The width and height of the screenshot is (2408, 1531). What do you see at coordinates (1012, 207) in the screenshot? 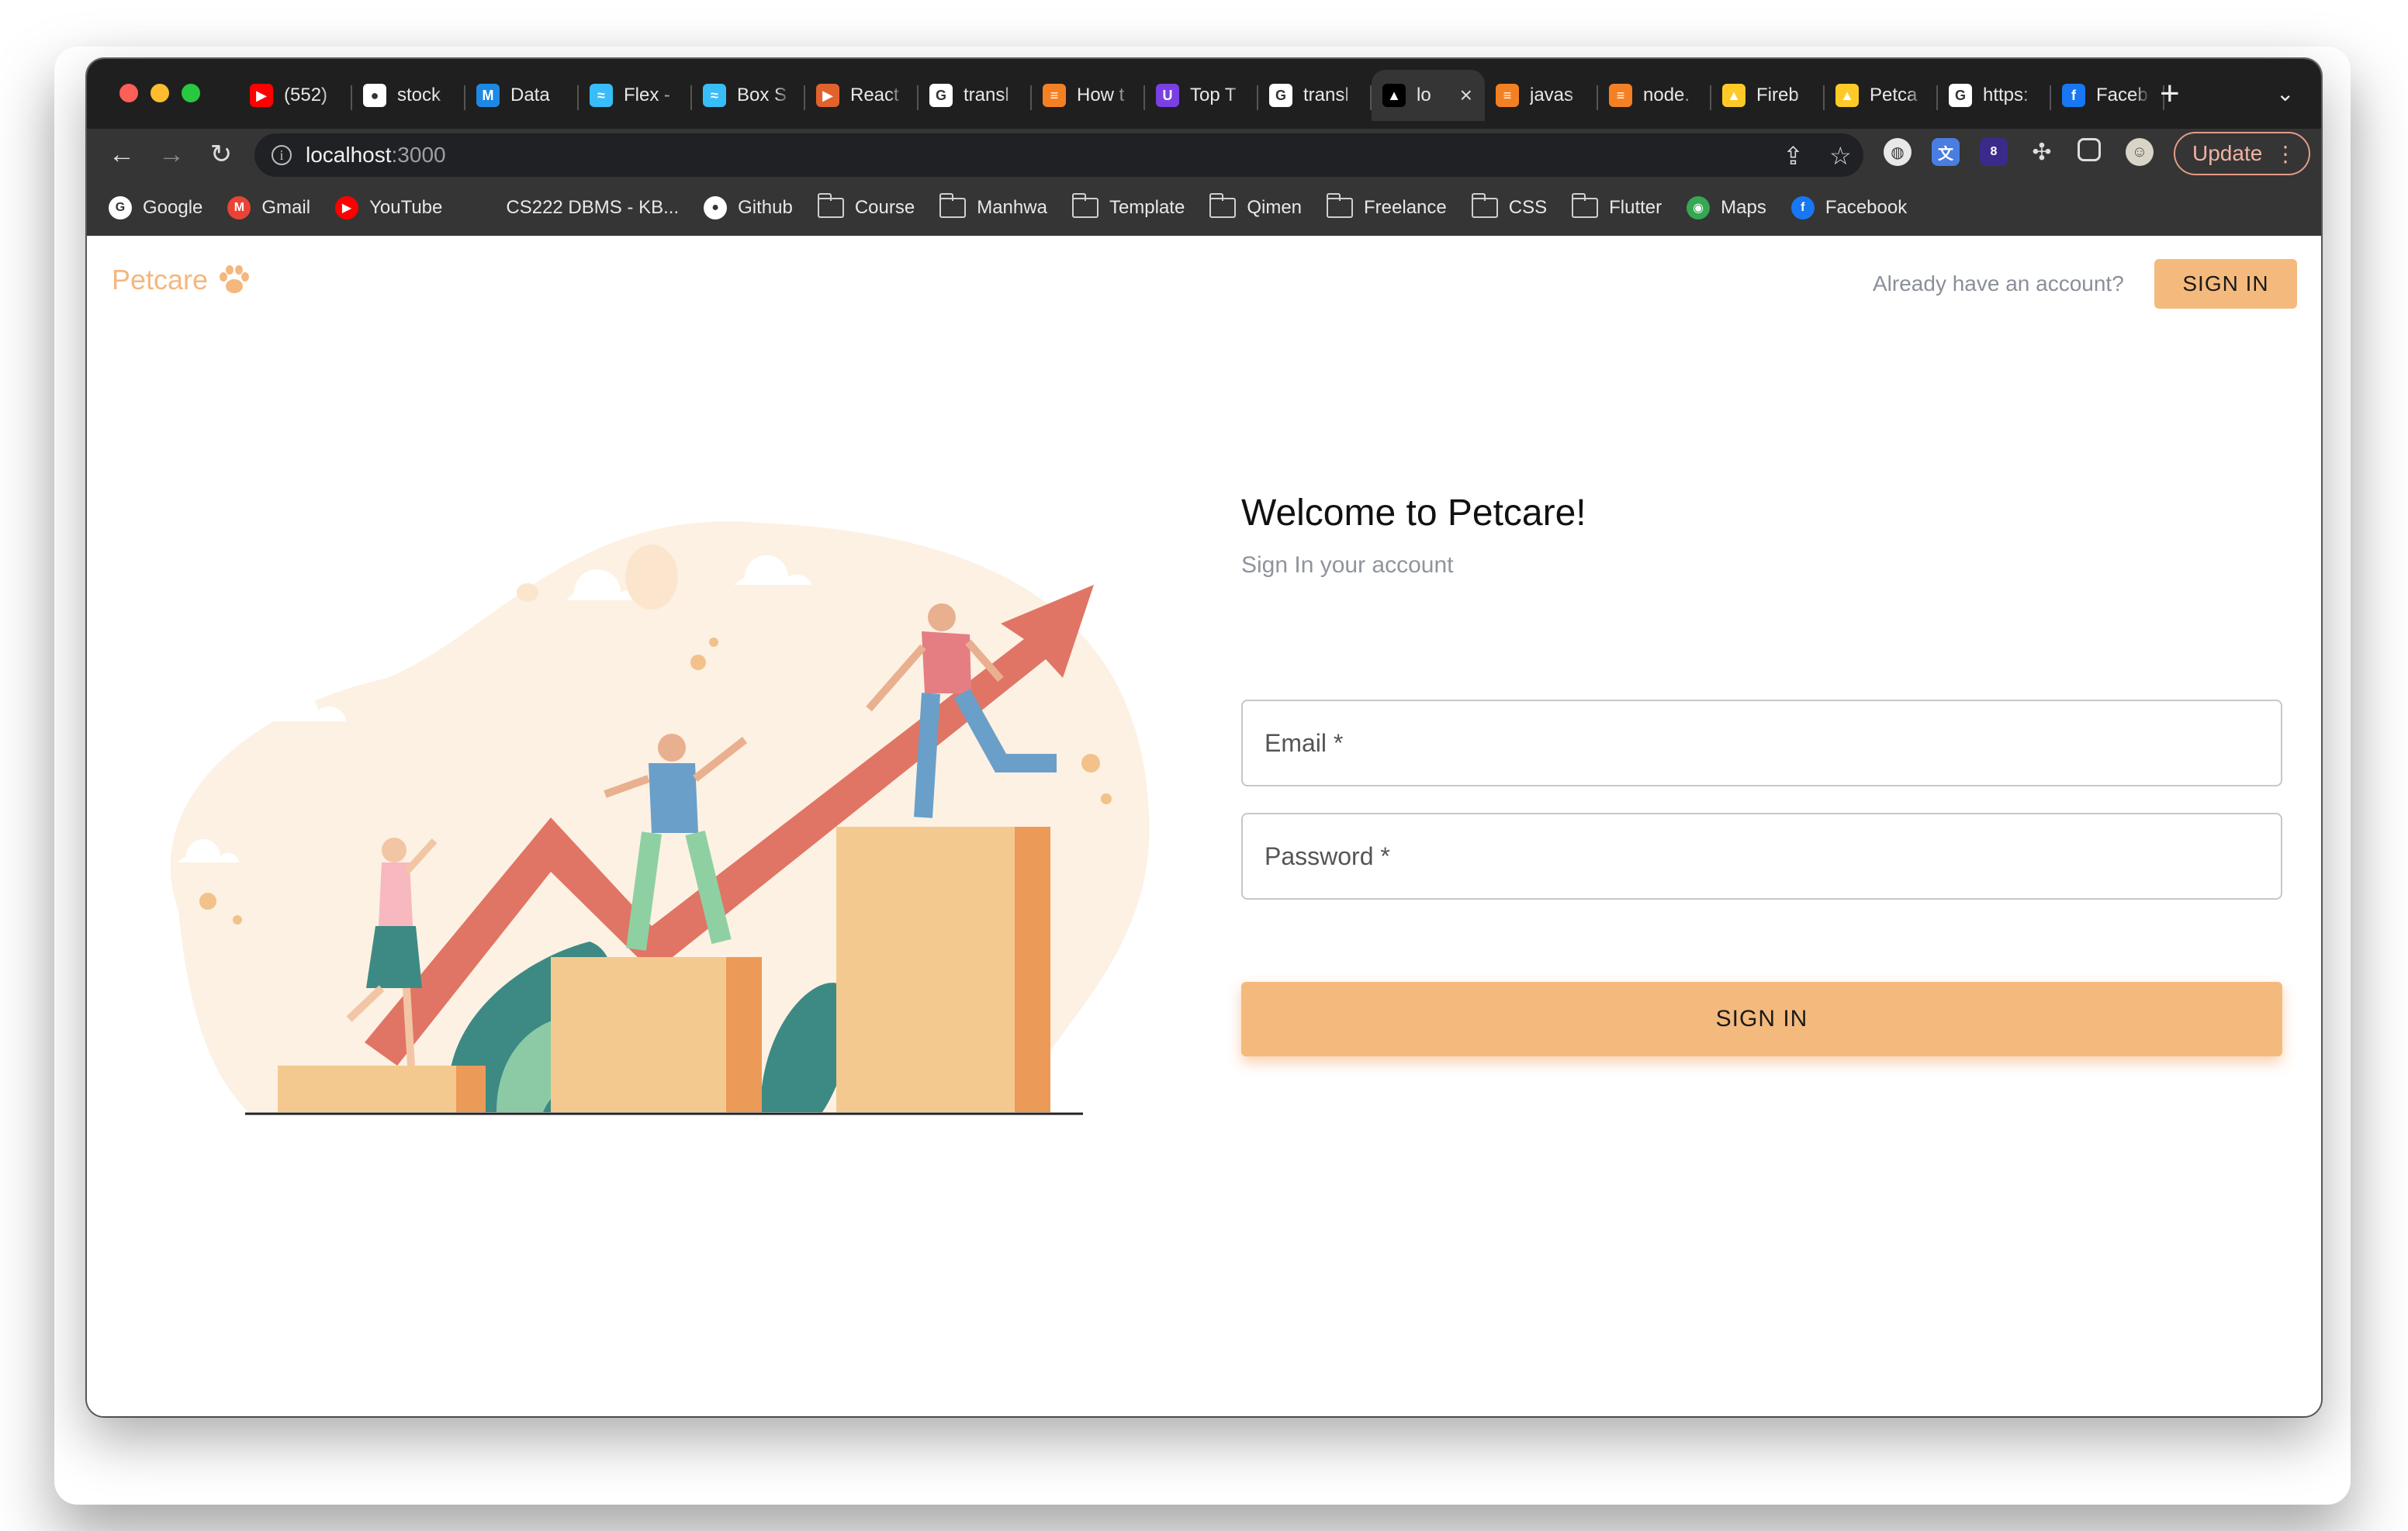
I see `bookmark-label: Manhwa` at bounding box center [1012, 207].